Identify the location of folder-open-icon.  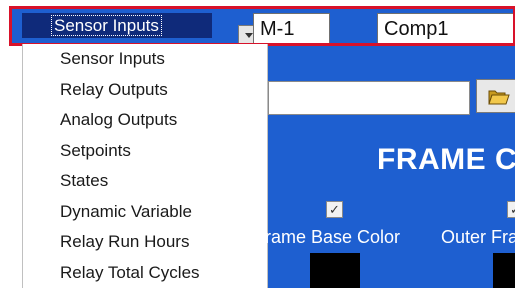
(499, 97).